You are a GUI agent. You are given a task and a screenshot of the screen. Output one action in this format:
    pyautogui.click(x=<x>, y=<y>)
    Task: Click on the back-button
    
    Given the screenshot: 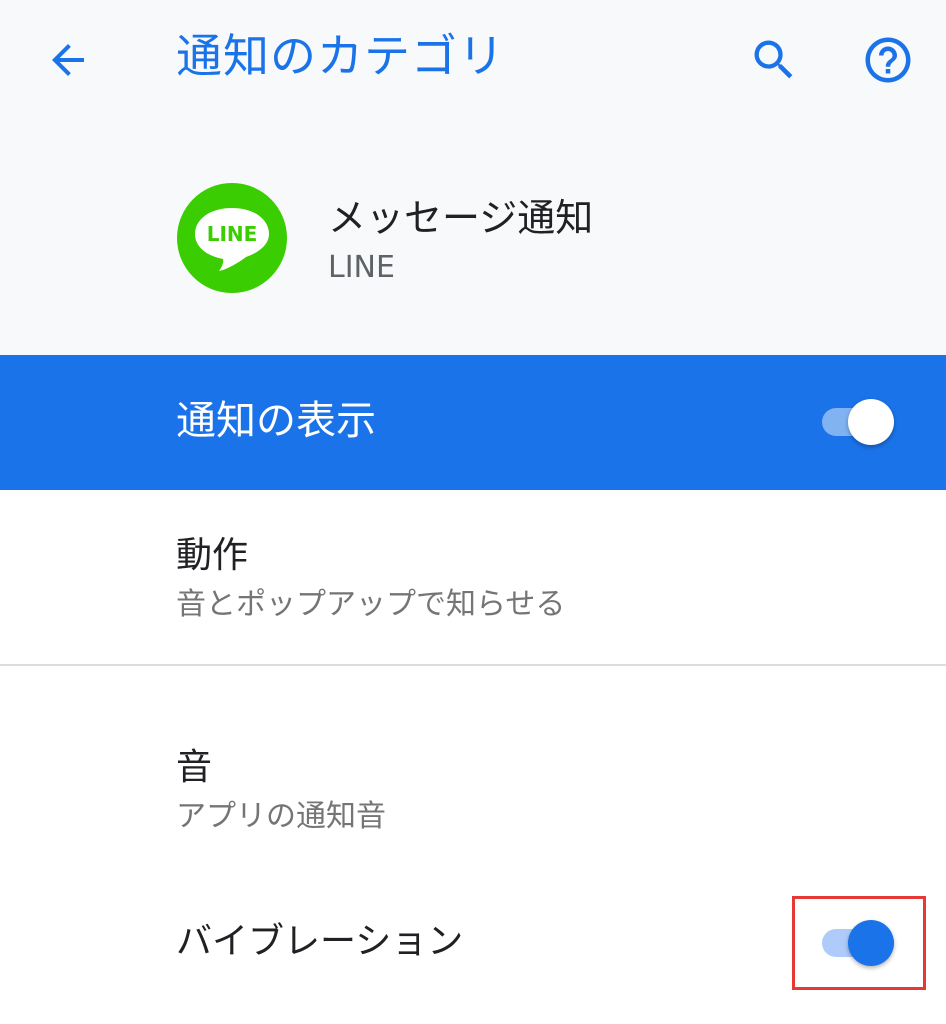 What is the action you would take?
    pyautogui.click(x=68, y=60)
    